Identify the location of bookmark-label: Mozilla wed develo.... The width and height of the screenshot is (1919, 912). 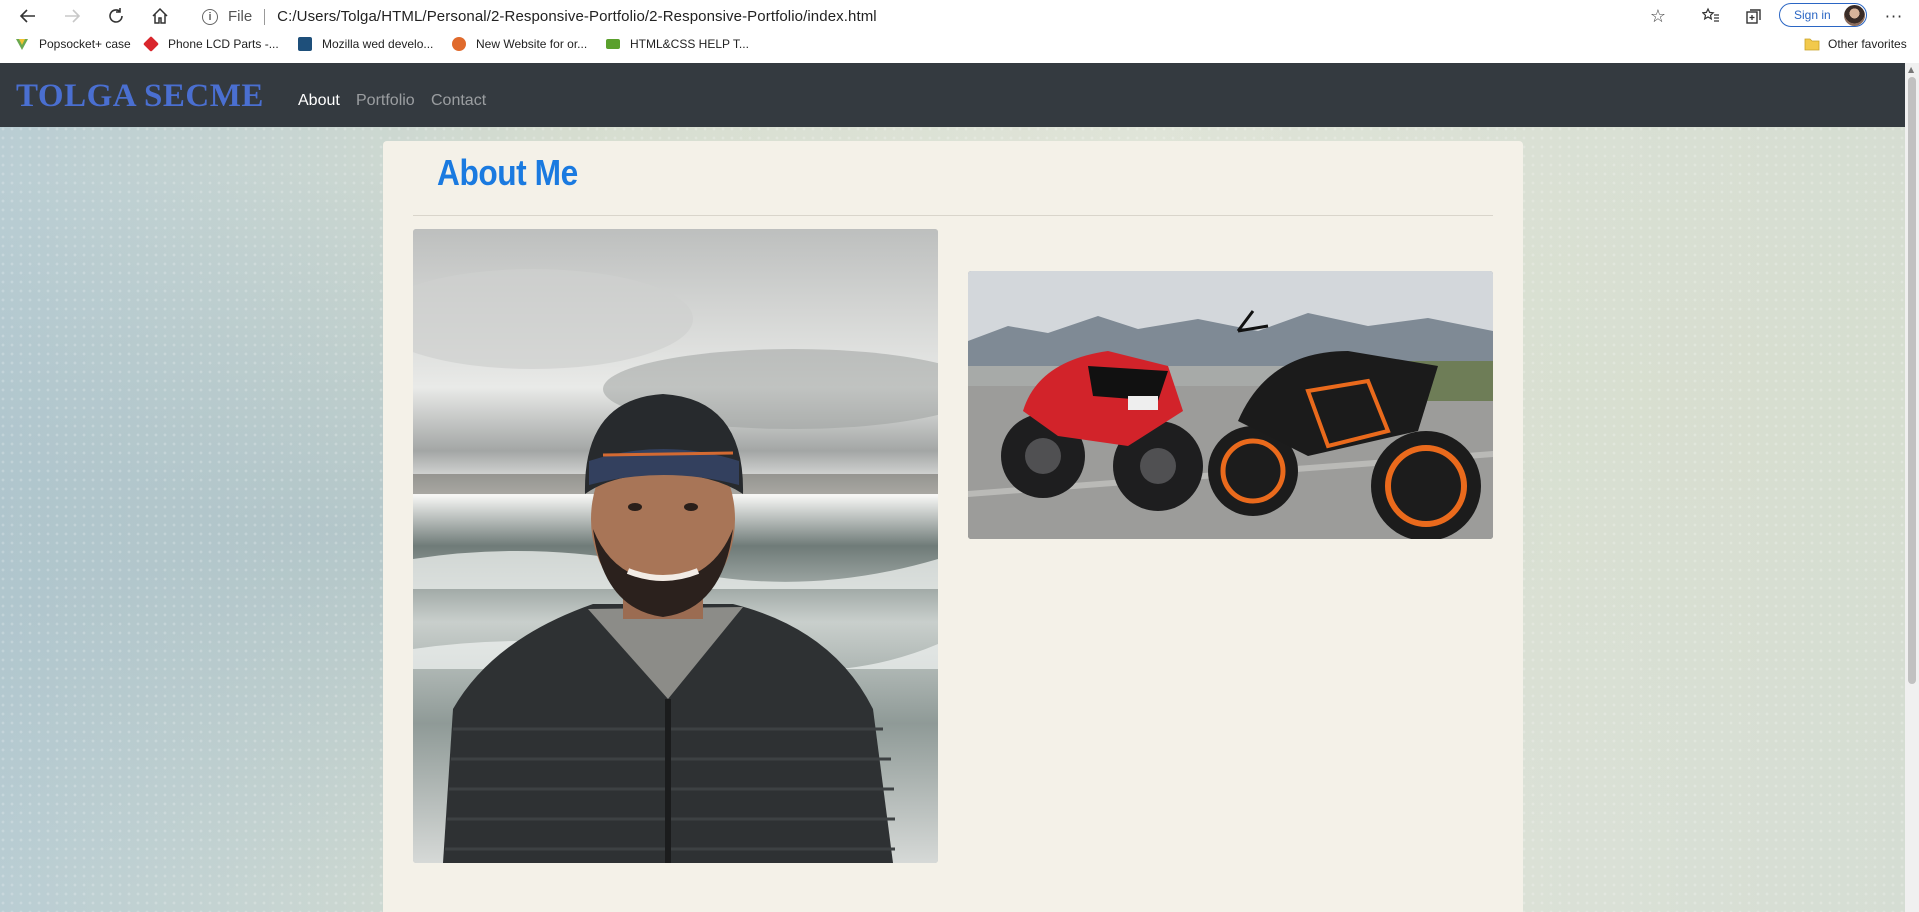
(378, 44).